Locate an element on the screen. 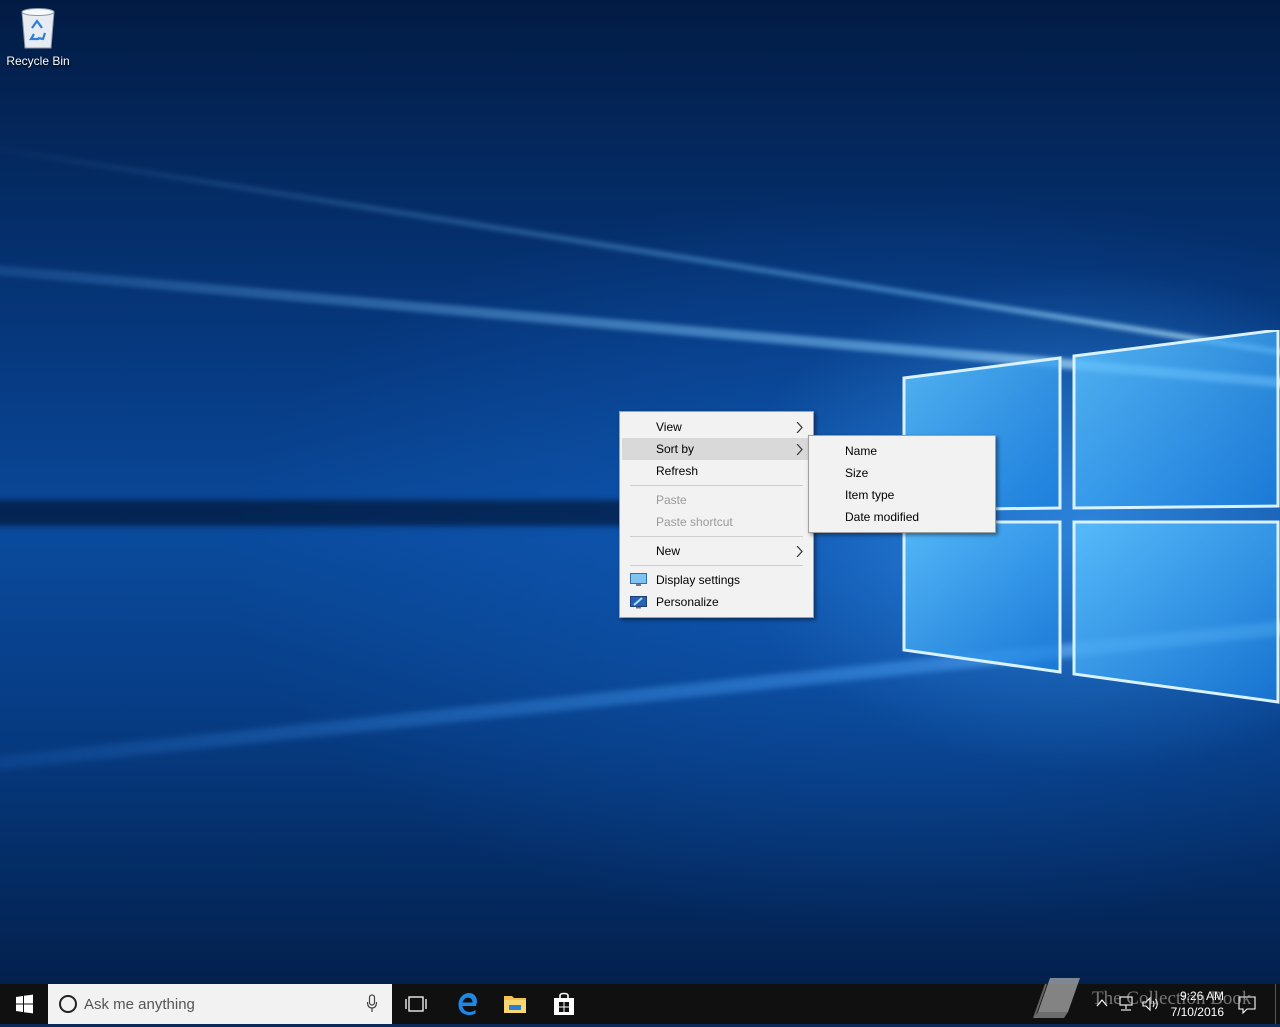  windows-start-icon is located at coordinates (24, 1004).